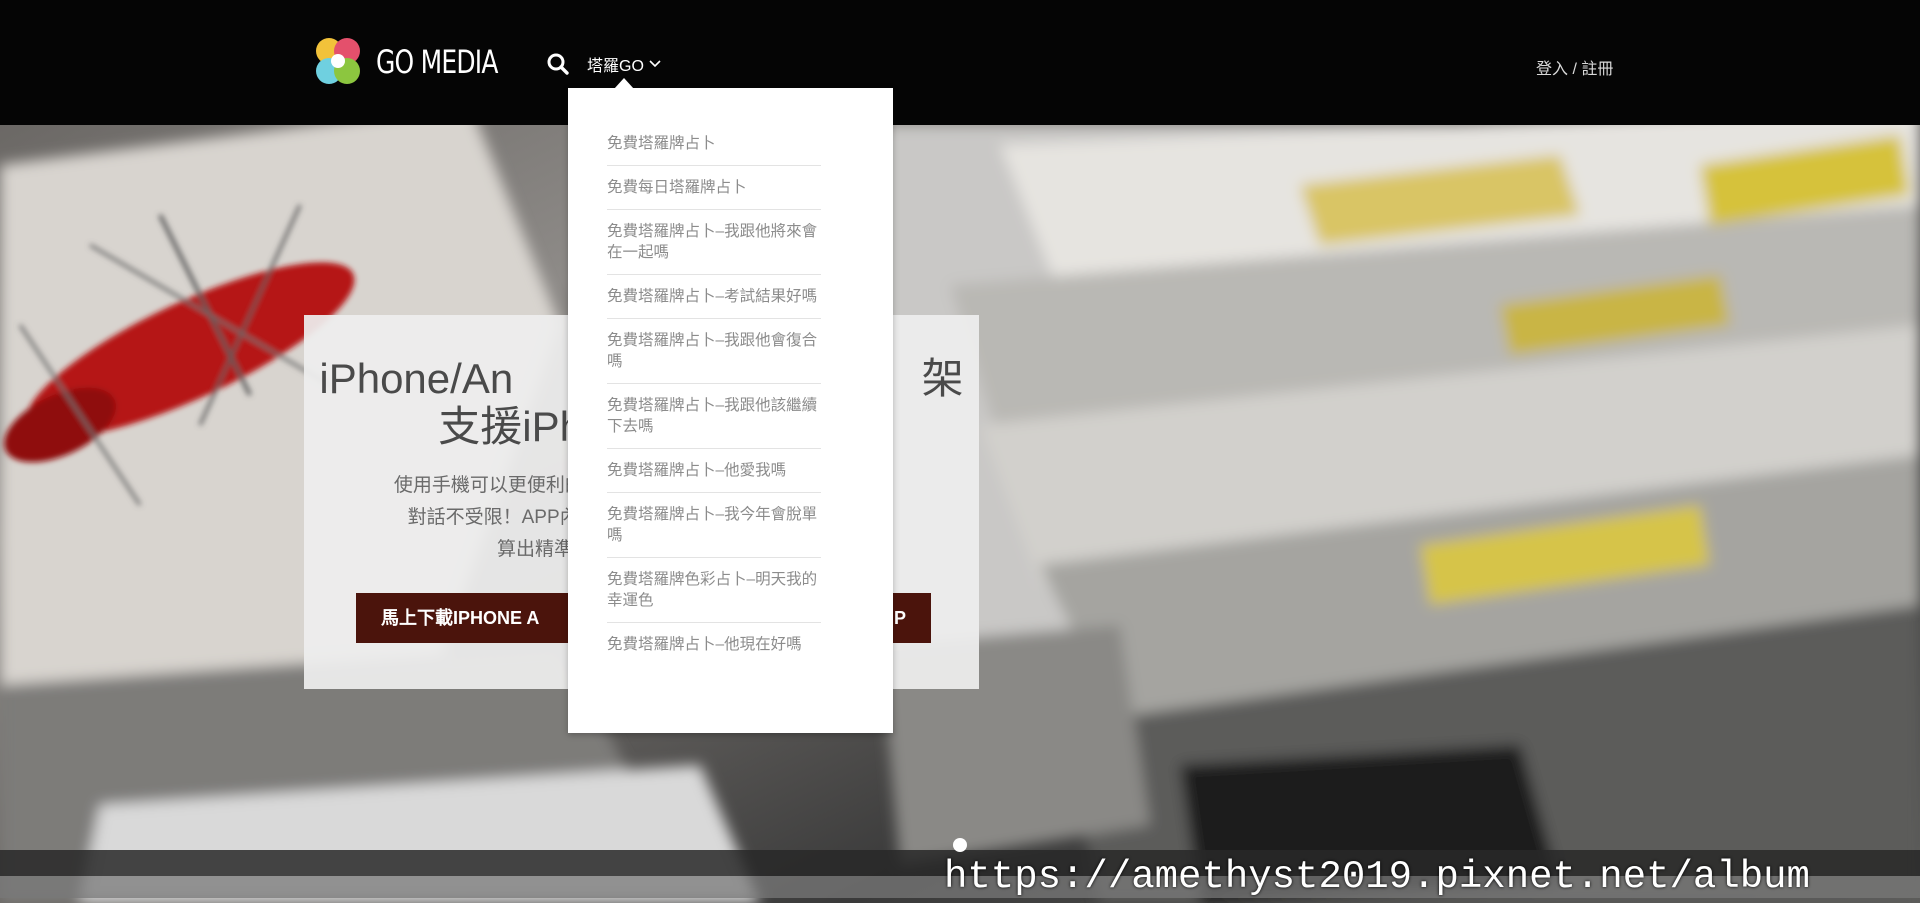  Describe the element at coordinates (714, 351) in the screenshot. I see `menu-item-reunite: 免費塔羅牌占卜–我跟他會復合嗎` at that location.